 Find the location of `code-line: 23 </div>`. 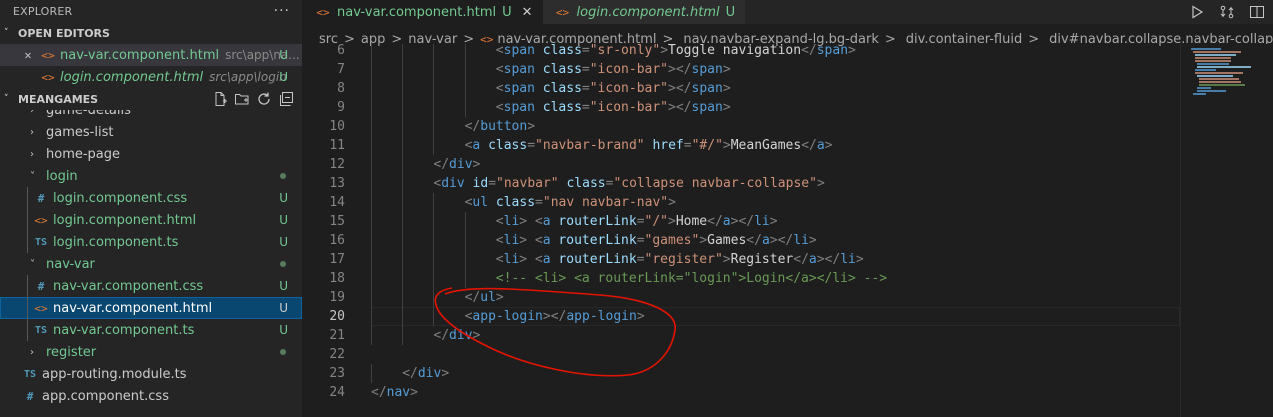

code-line: 23 </div> is located at coordinates (741, 373).